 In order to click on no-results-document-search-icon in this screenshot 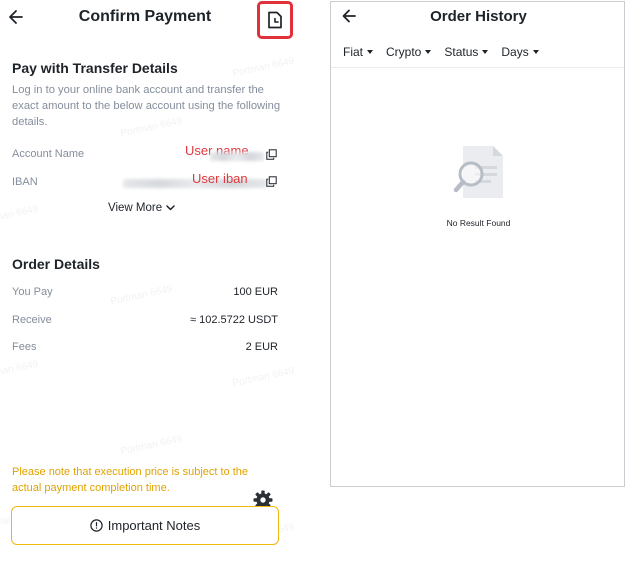, I will do `click(481, 171)`.